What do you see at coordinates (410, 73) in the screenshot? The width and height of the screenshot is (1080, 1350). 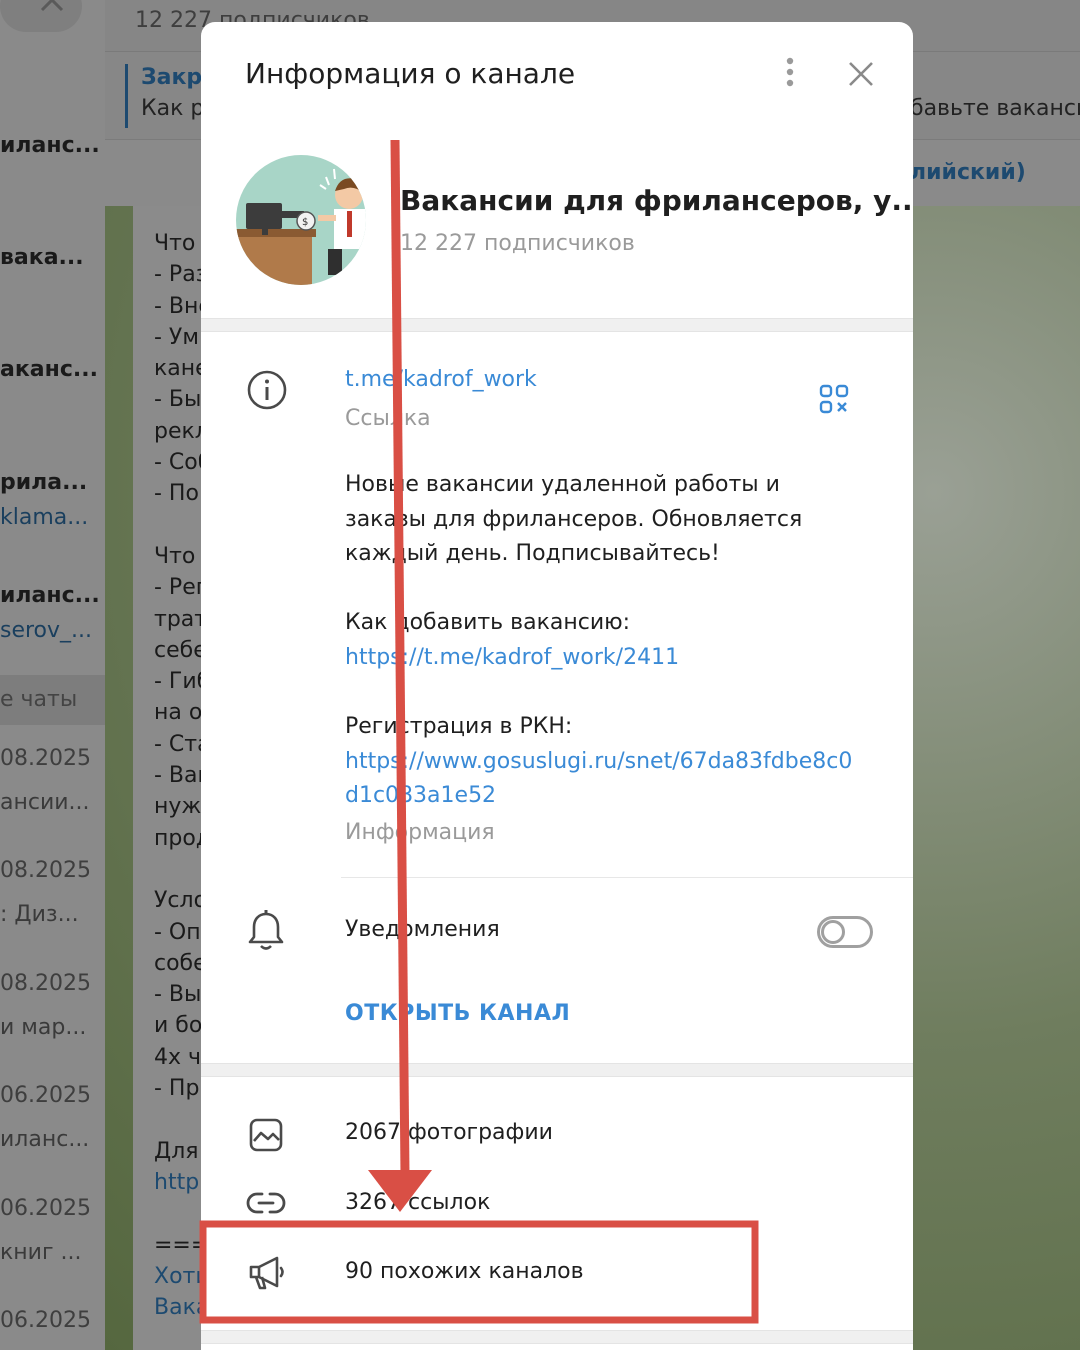 I see `dialog-title: Информация о канале` at bounding box center [410, 73].